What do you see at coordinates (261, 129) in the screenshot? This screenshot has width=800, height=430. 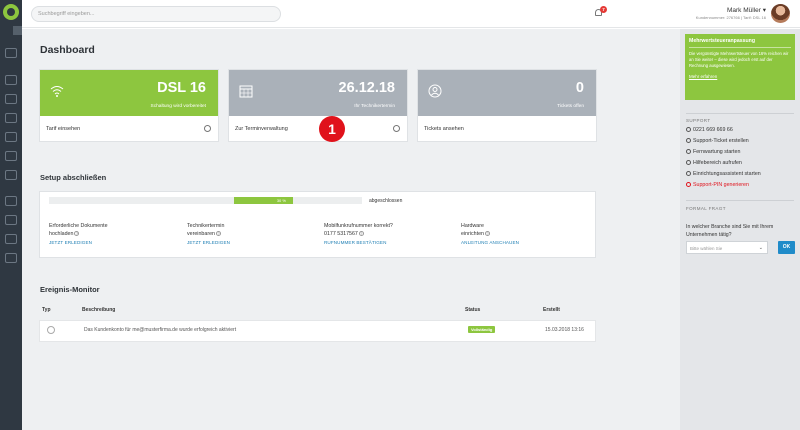 I see `appointment-link-label: Zur Terminverwaltung` at bounding box center [261, 129].